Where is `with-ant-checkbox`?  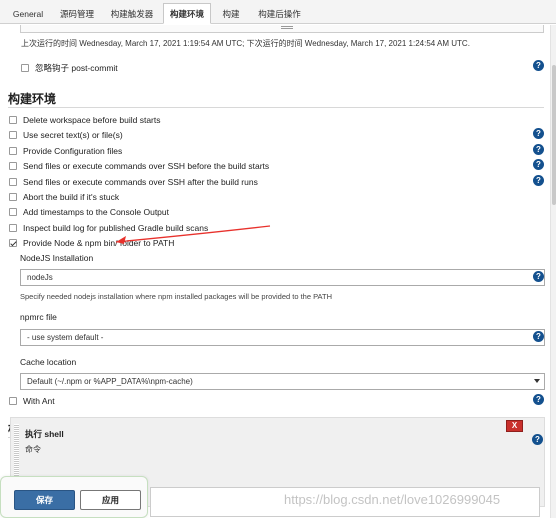
with-ant-checkbox is located at coordinates (13, 400).